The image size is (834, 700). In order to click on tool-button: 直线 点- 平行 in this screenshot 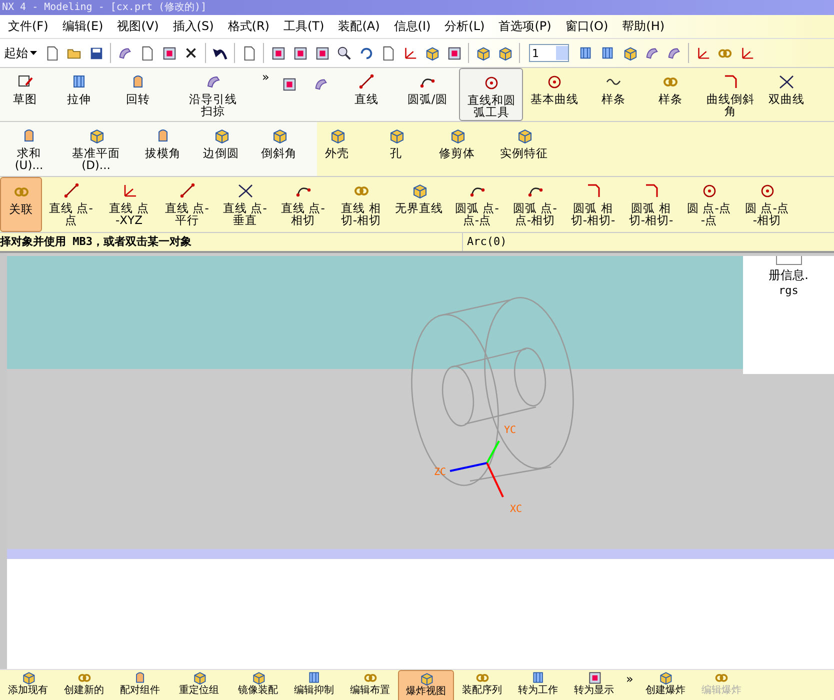, I will do `click(187, 204)`.